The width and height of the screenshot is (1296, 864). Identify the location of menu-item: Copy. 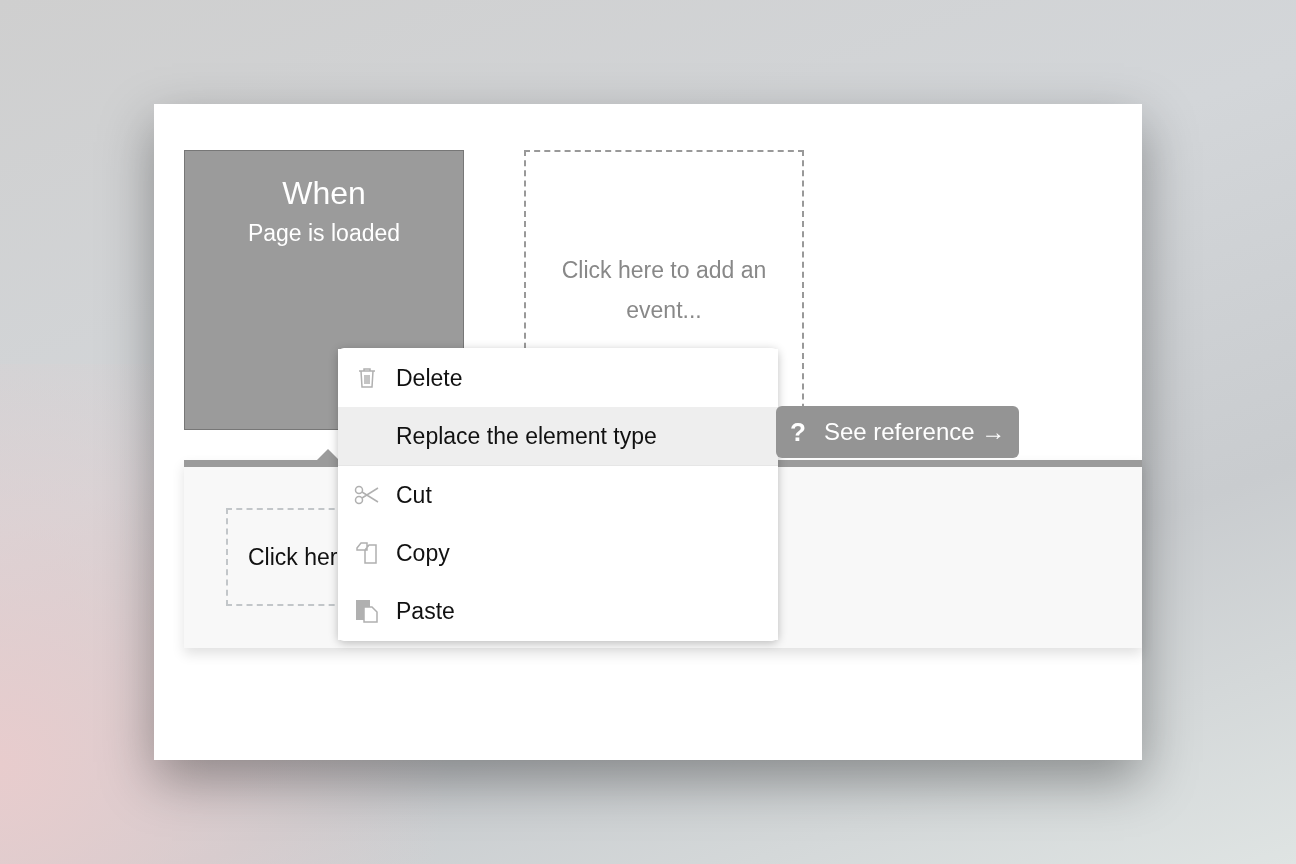
(558, 553).